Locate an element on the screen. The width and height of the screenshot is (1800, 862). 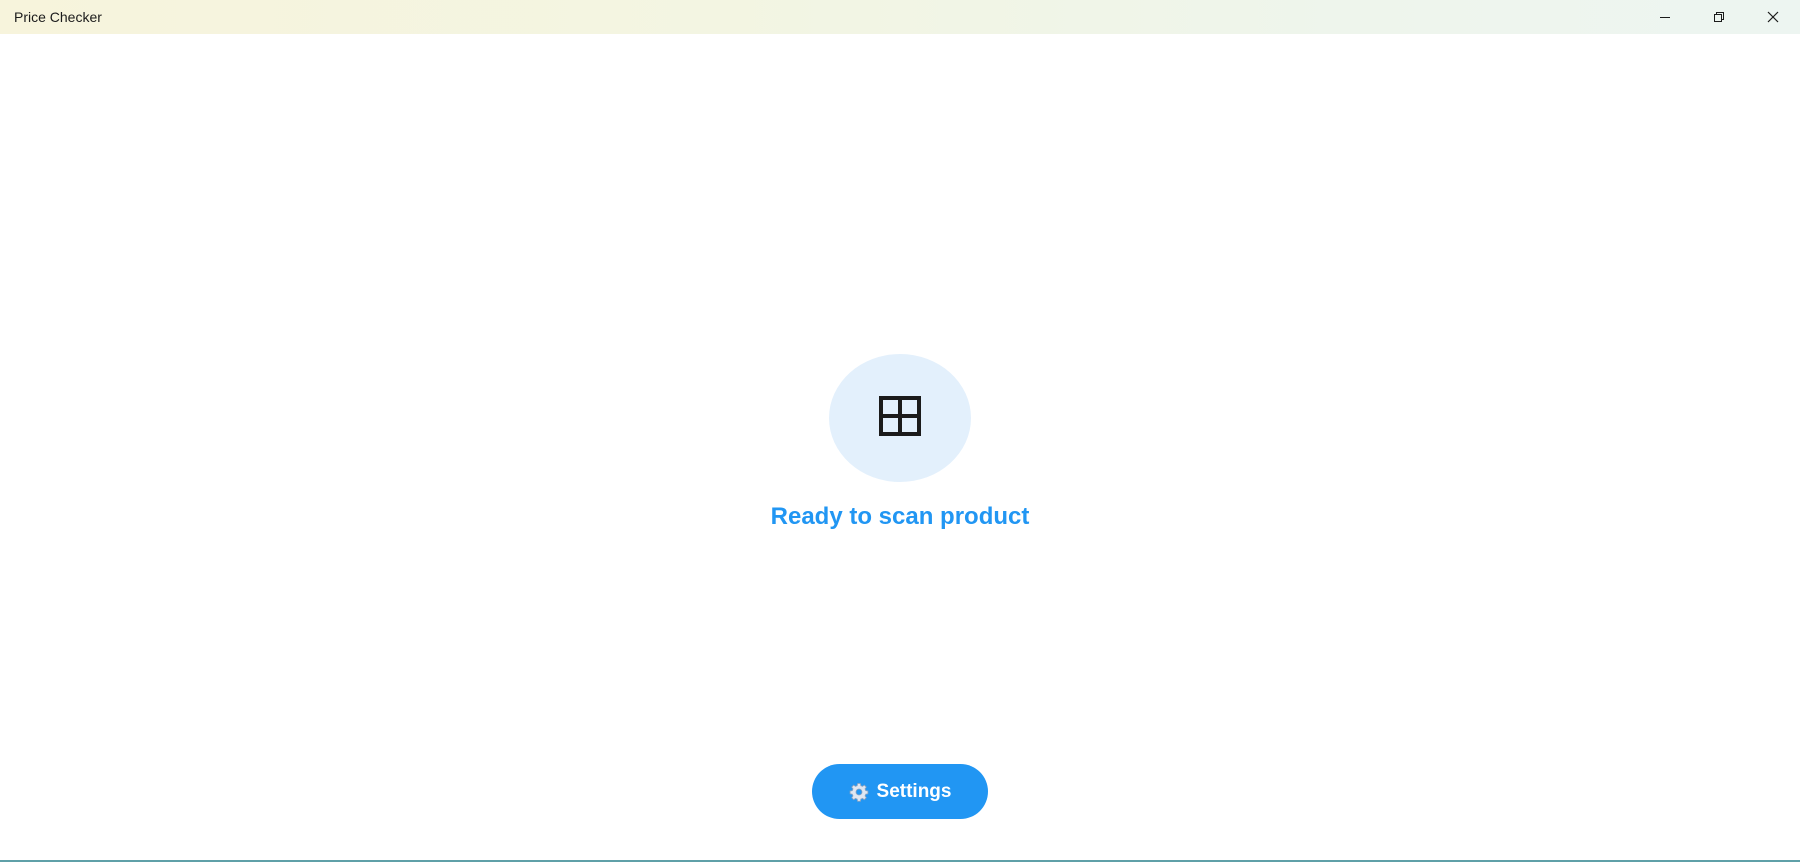
minimize-icon is located at coordinates (1665, 17).